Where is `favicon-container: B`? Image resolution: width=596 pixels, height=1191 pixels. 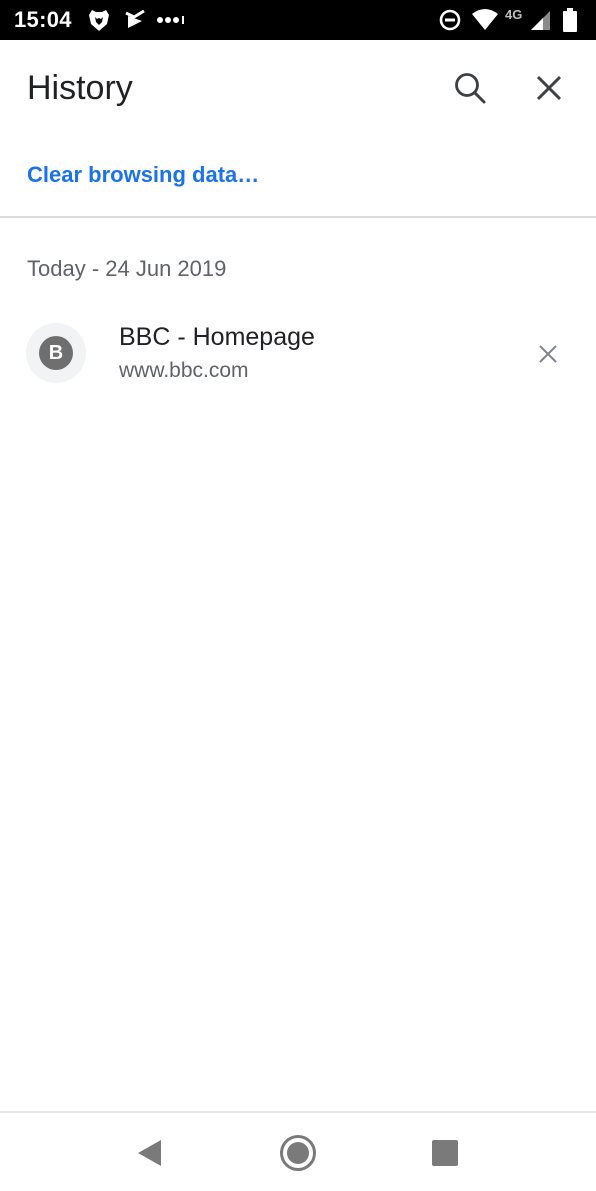 favicon-container: B is located at coordinates (56, 353).